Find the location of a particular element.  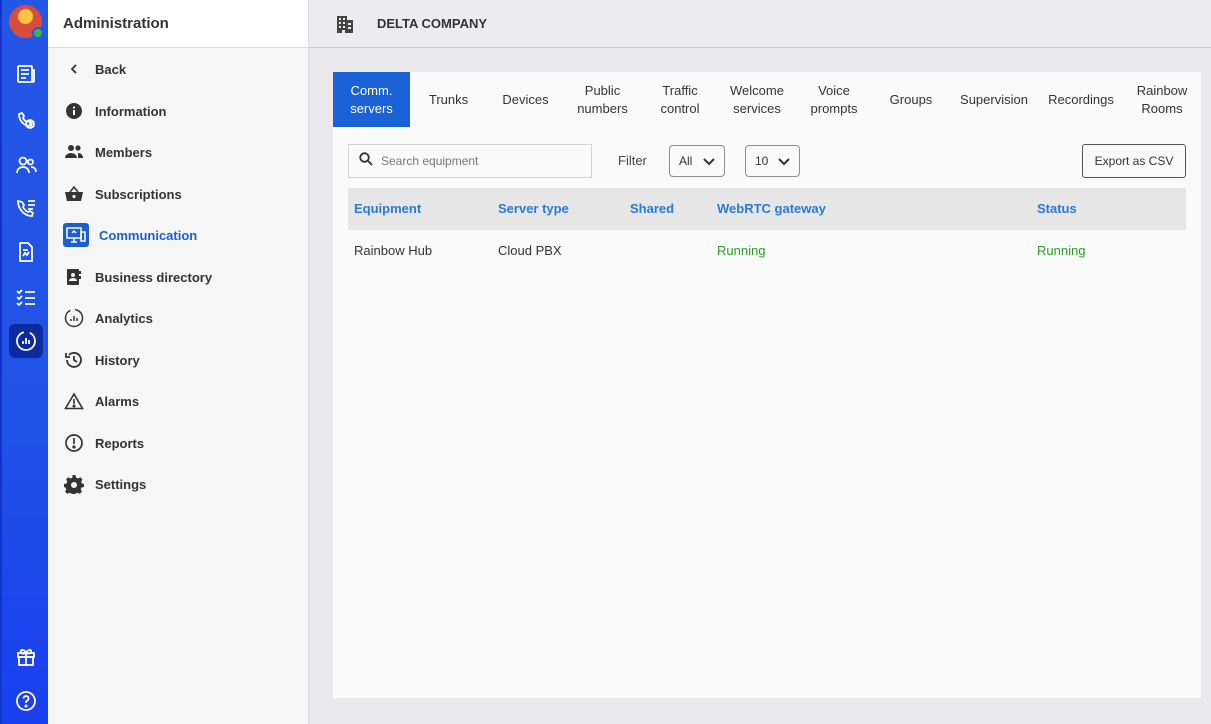

sidebar-item-alarms: Alarms is located at coordinates (101, 401).